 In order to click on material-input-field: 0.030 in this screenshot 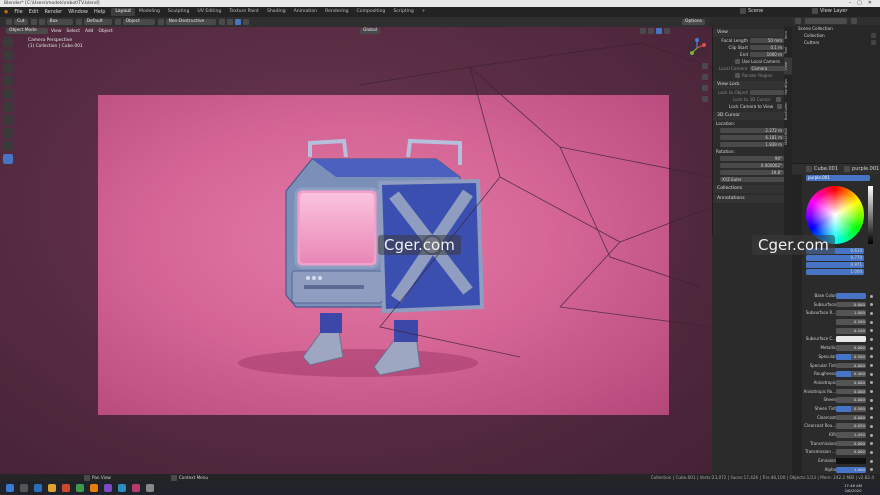, I will do `click(851, 426)`.